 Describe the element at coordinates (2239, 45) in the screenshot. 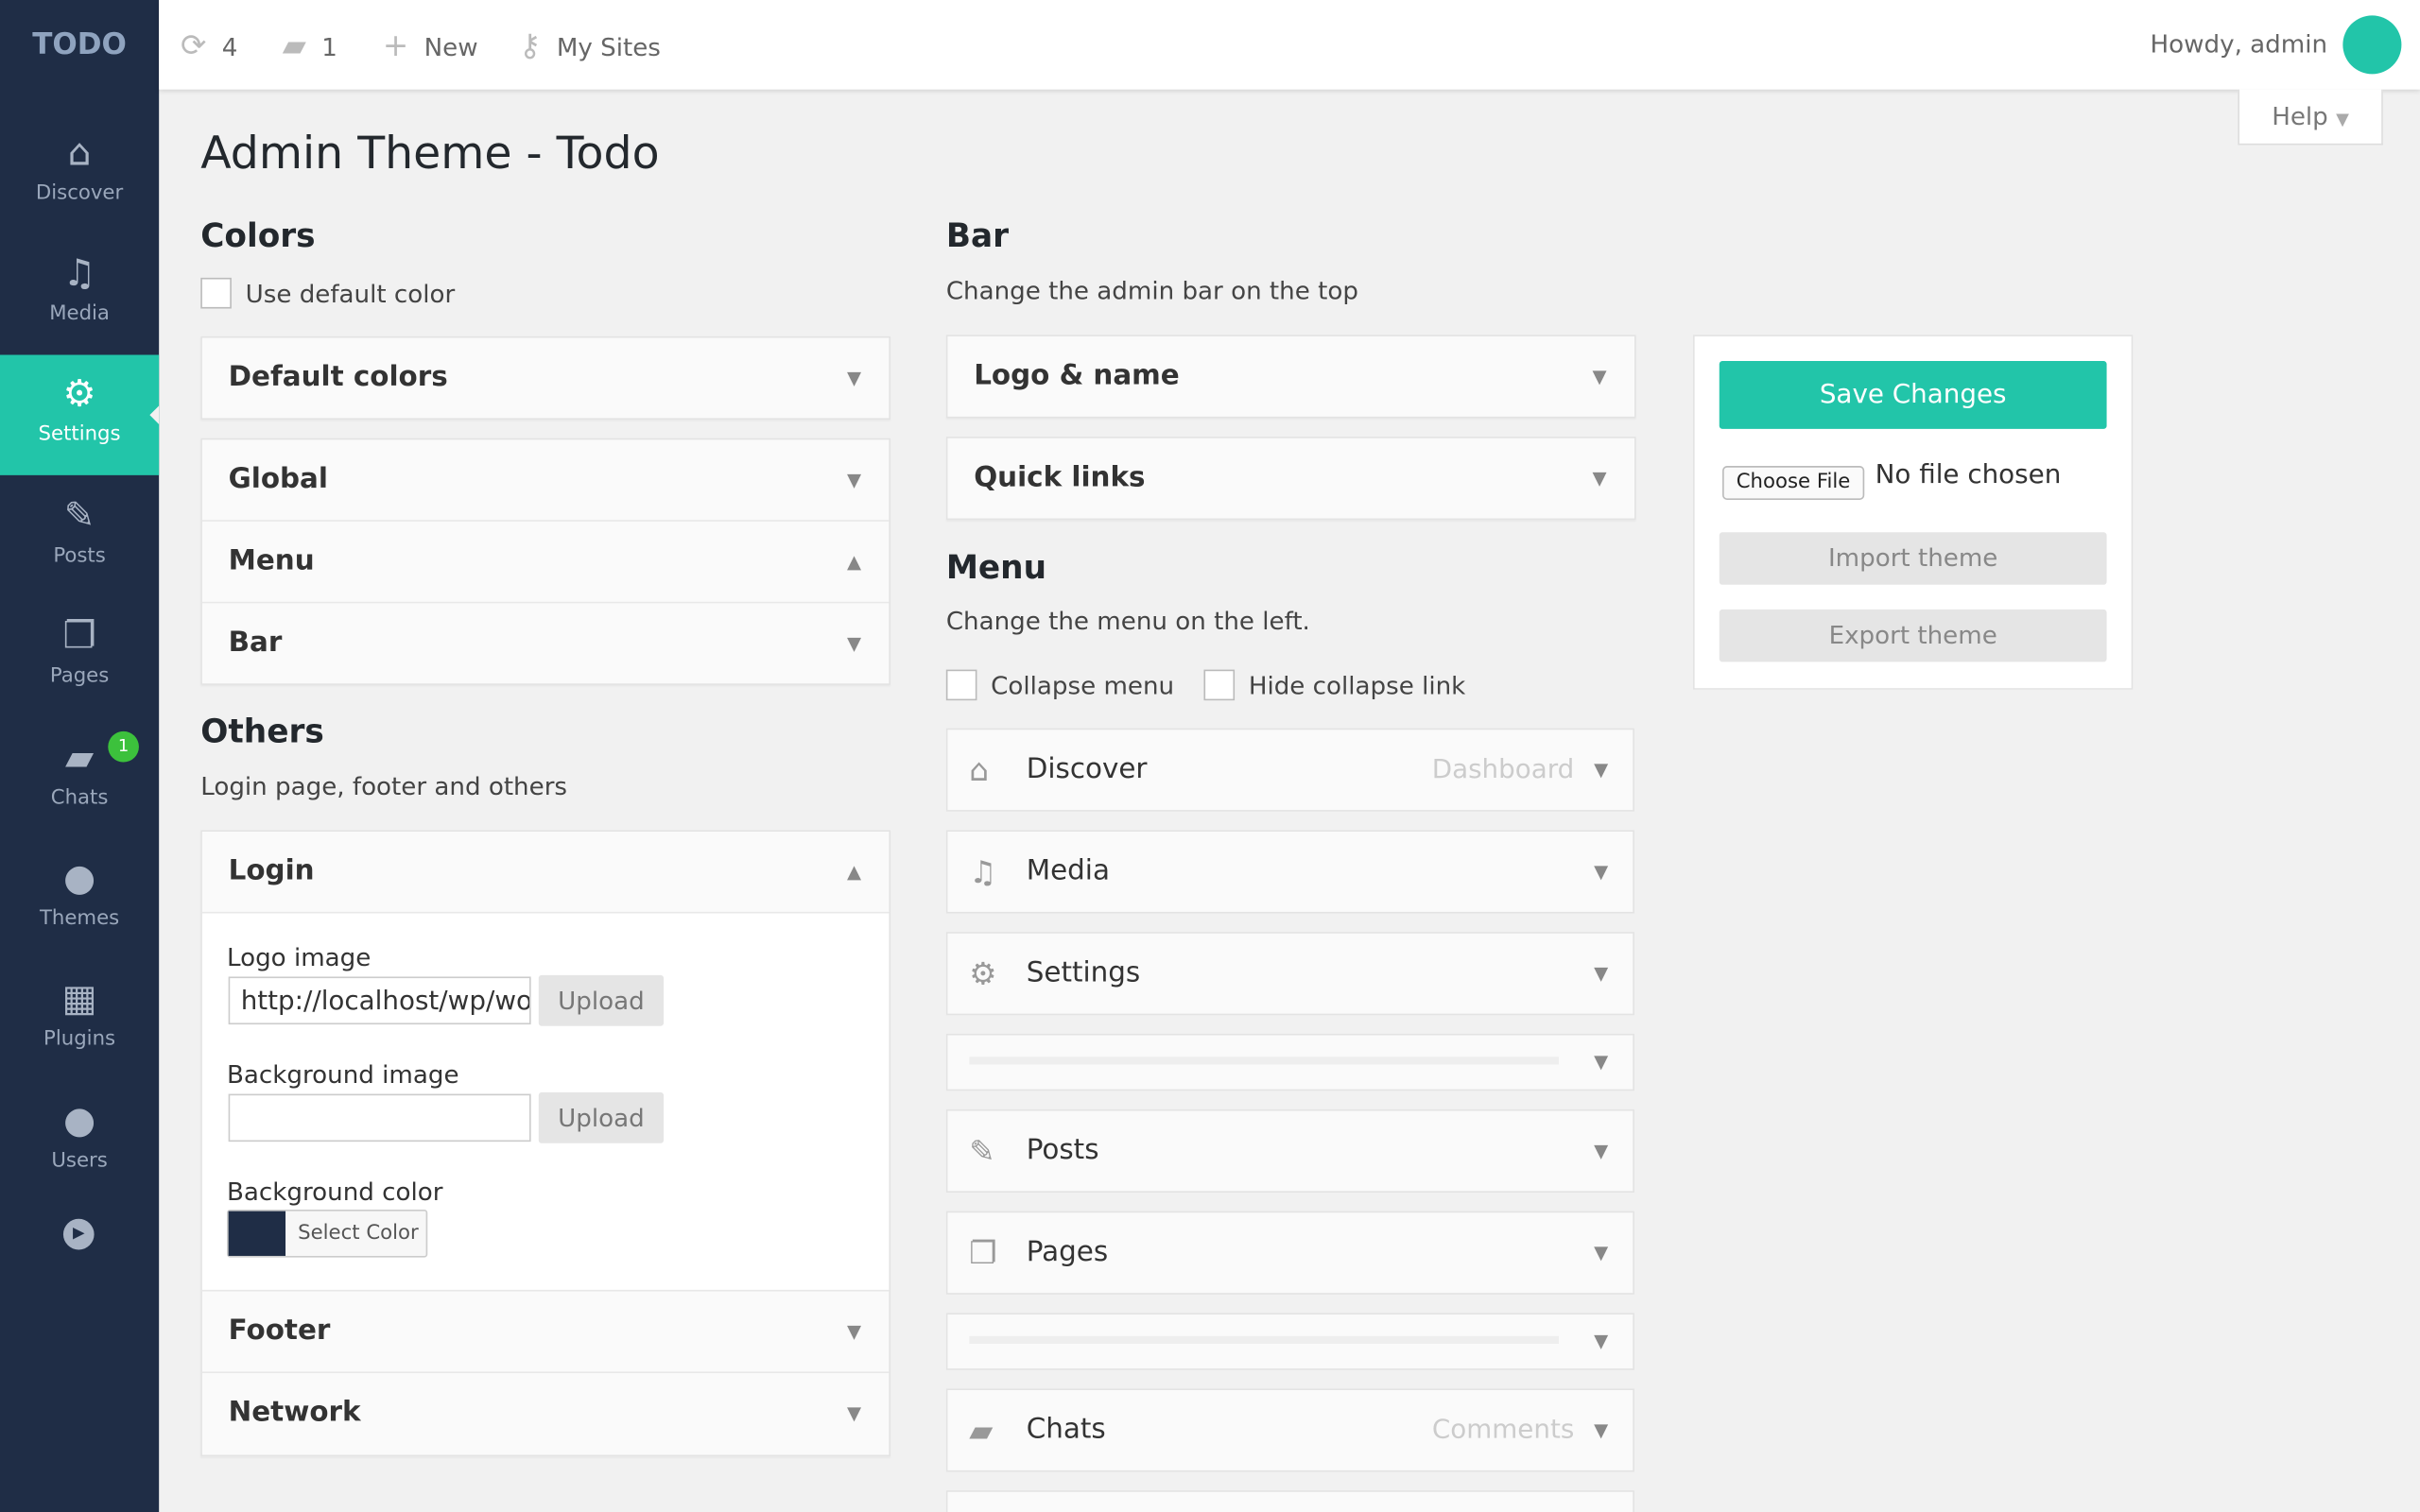

I see `howdy-link: Howdy, admin` at that location.